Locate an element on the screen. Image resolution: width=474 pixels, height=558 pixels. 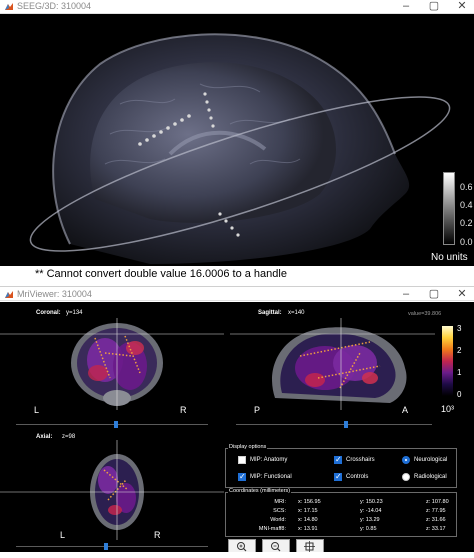
coronal-slice-view is located at coordinates (112, 364).